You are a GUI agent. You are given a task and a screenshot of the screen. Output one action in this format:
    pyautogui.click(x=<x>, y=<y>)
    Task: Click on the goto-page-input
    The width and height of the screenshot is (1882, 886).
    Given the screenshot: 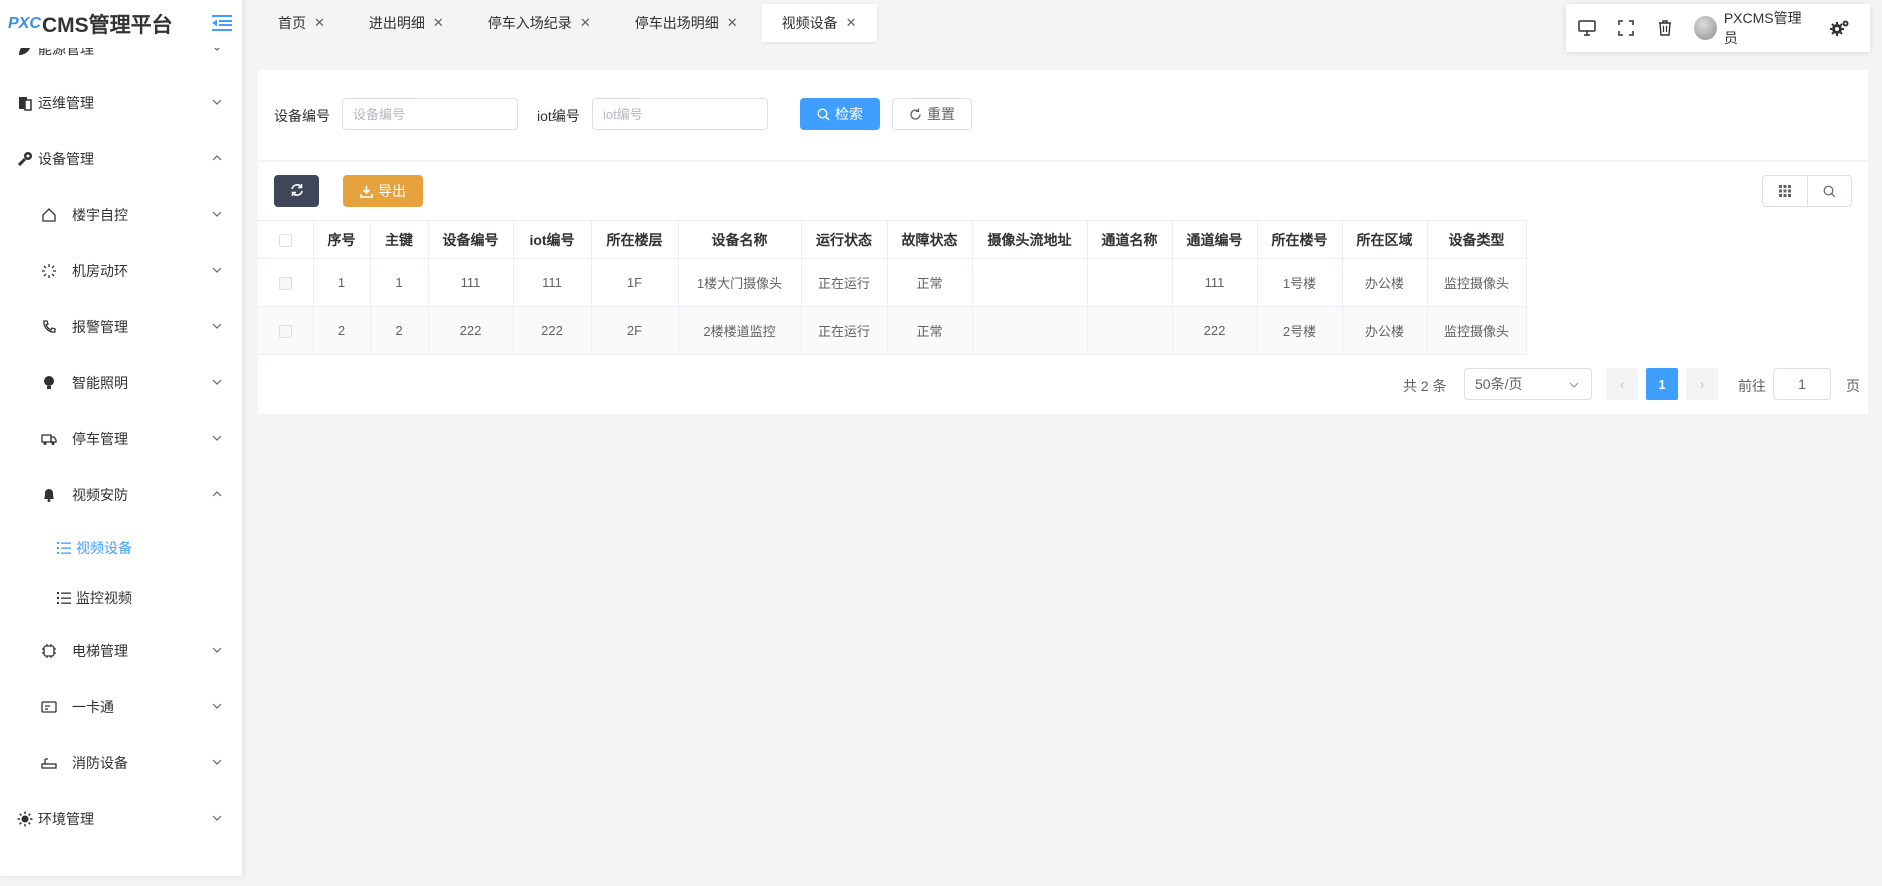 What is the action you would take?
    pyautogui.click(x=1802, y=384)
    